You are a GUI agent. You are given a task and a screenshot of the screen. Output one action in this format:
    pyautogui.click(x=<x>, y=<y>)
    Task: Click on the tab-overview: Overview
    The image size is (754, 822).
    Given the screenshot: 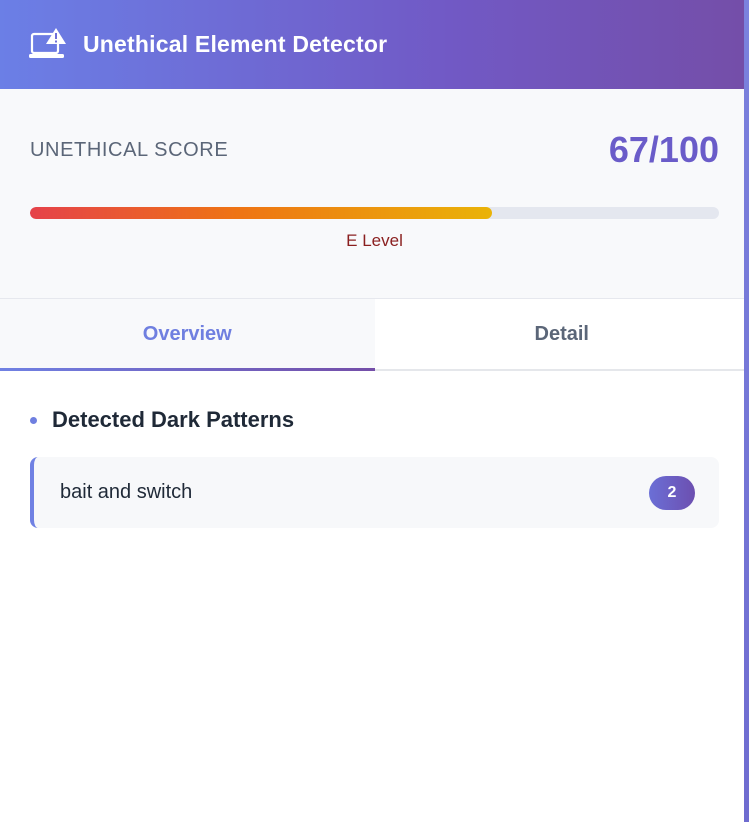 What is the action you would take?
    pyautogui.click(x=187, y=335)
    